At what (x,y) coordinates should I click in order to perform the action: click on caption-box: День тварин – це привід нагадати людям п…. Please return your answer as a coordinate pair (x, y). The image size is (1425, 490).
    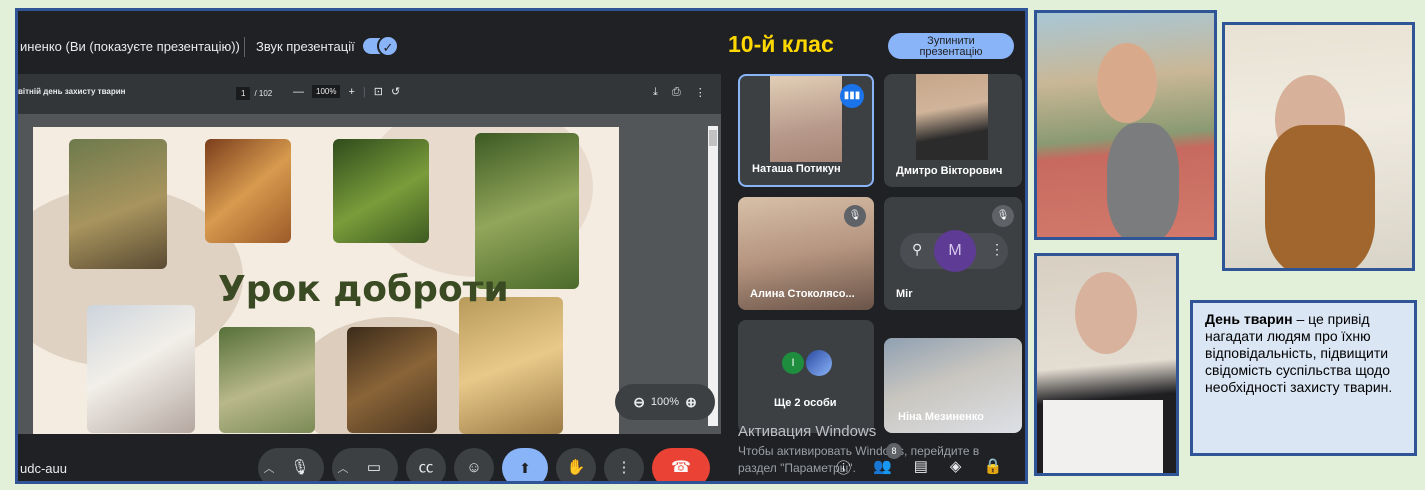
    Looking at the image, I should click on (1303, 378).